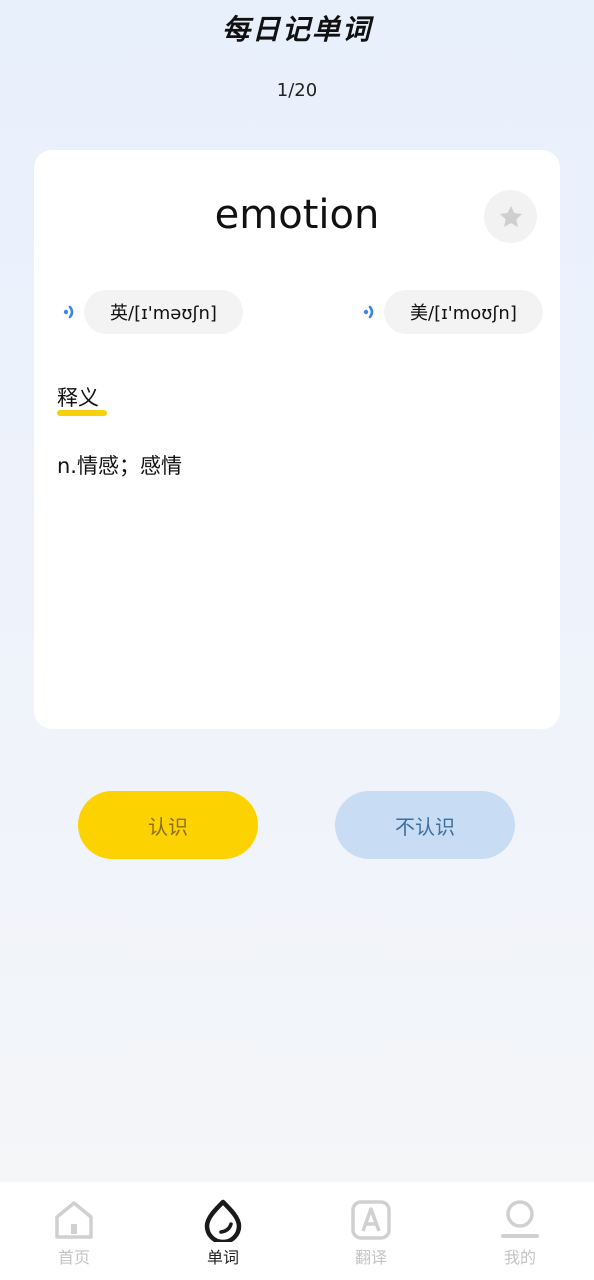 The height and width of the screenshot is (1280, 594). Describe the element at coordinates (78, 398) in the screenshot. I see `definition-label: 释义` at that location.